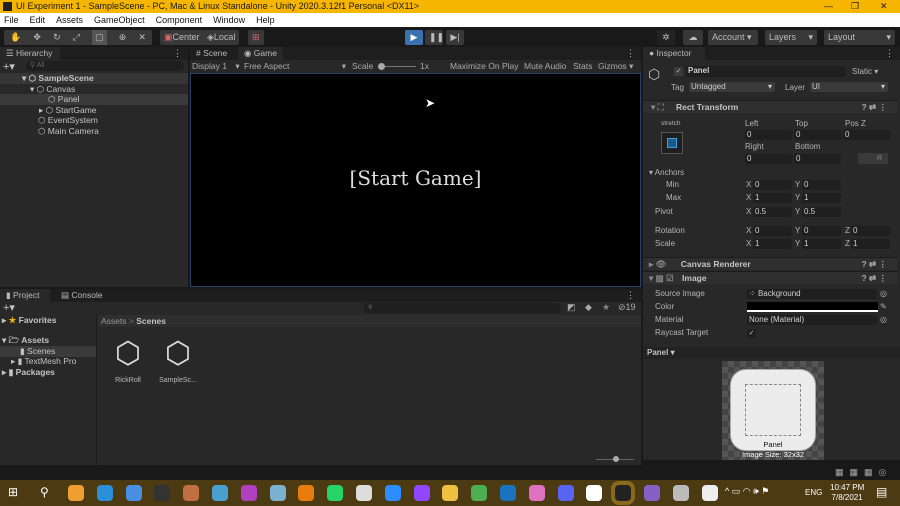  I want to click on anchor-min-y-input: 0, so click(821, 185).